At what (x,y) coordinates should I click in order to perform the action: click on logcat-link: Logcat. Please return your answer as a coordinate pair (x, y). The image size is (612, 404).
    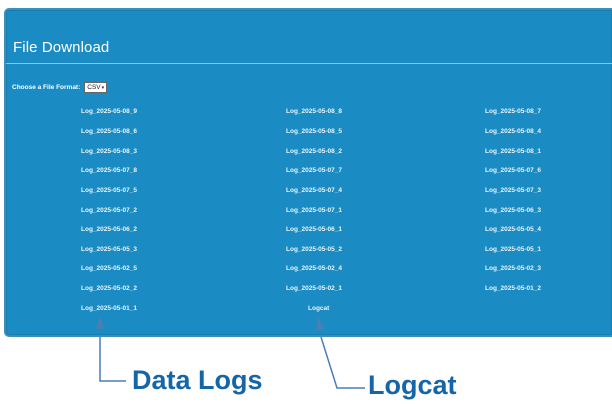
    Looking at the image, I should click on (318, 308).